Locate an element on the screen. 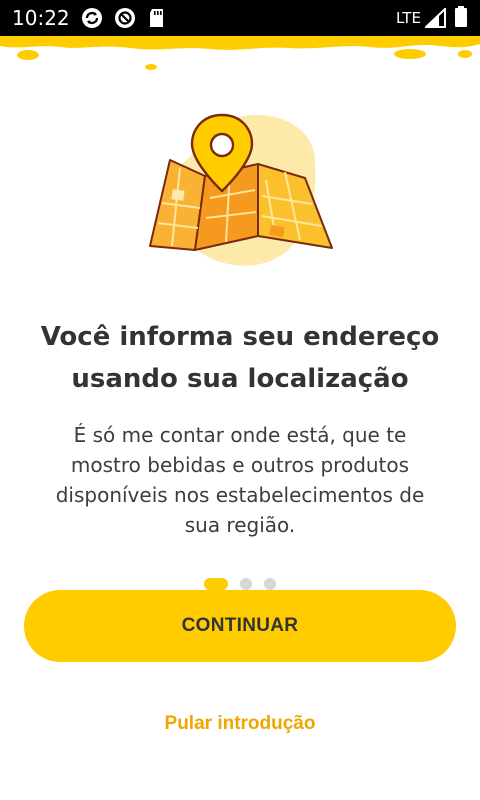  sd-card-icon is located at coordinates (160, 18).